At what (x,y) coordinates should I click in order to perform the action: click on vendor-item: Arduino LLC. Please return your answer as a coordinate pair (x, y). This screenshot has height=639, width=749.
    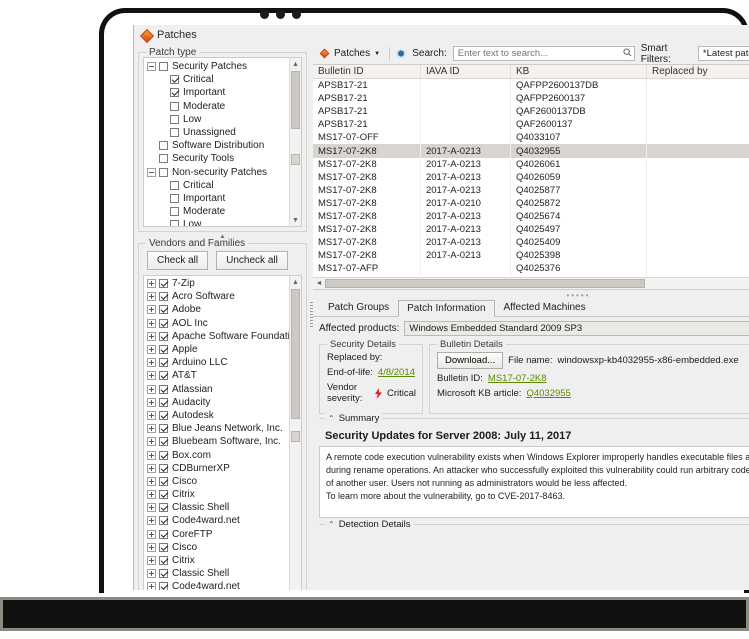
    Looking at the image, I should click on (222, 362).